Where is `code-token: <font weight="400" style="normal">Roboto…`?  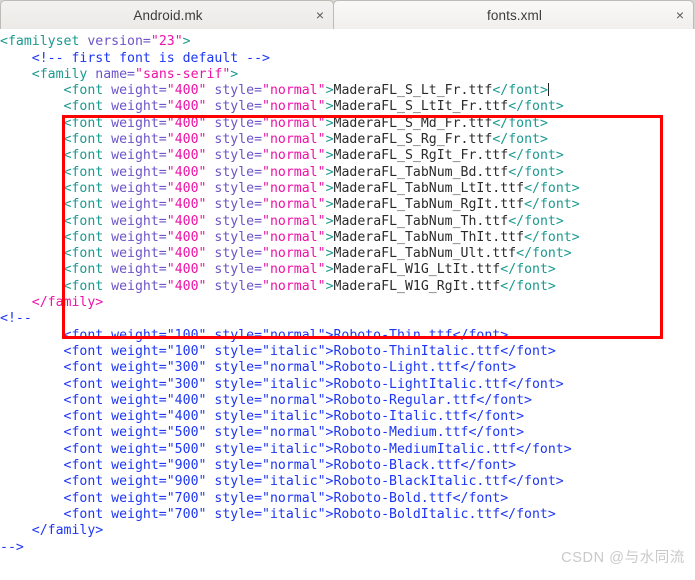 code-token: <font weight="400" style="normal">Roboto… is located at coordinates (297, 400).